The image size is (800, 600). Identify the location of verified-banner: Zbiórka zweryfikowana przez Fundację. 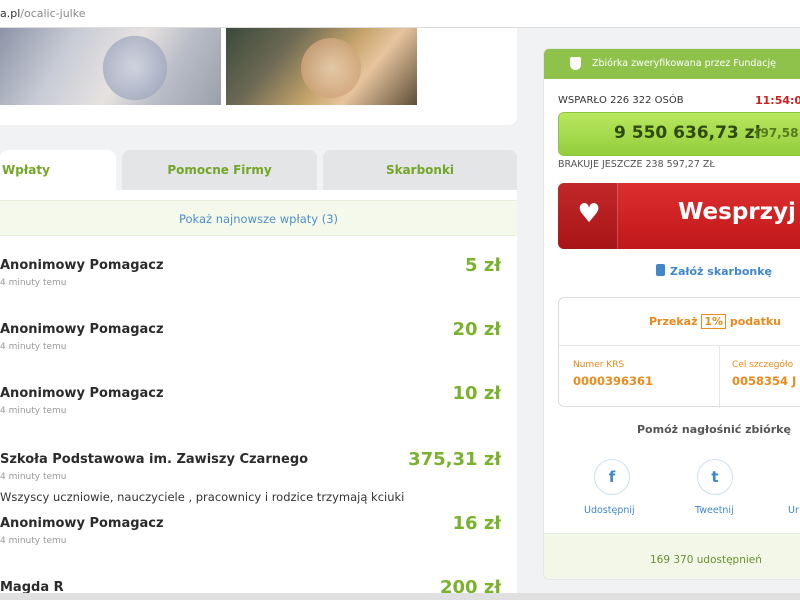
(672, 64).